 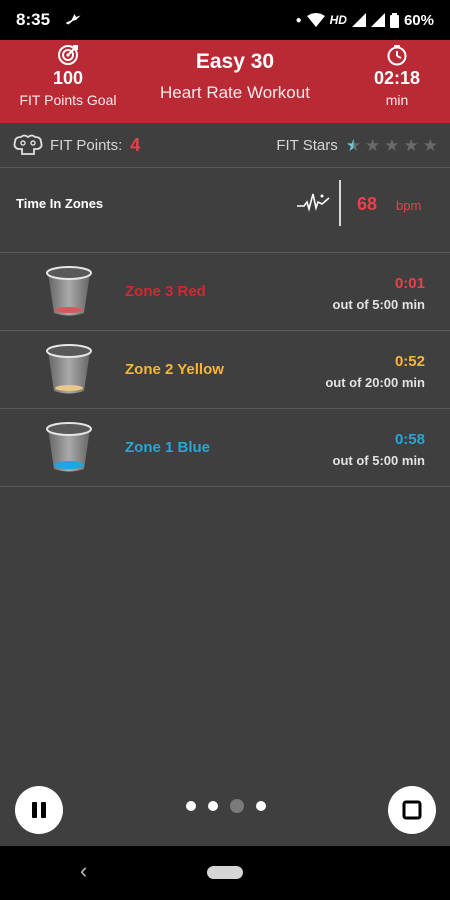 I want to click on stop-icon, so click(x=412, y=810).